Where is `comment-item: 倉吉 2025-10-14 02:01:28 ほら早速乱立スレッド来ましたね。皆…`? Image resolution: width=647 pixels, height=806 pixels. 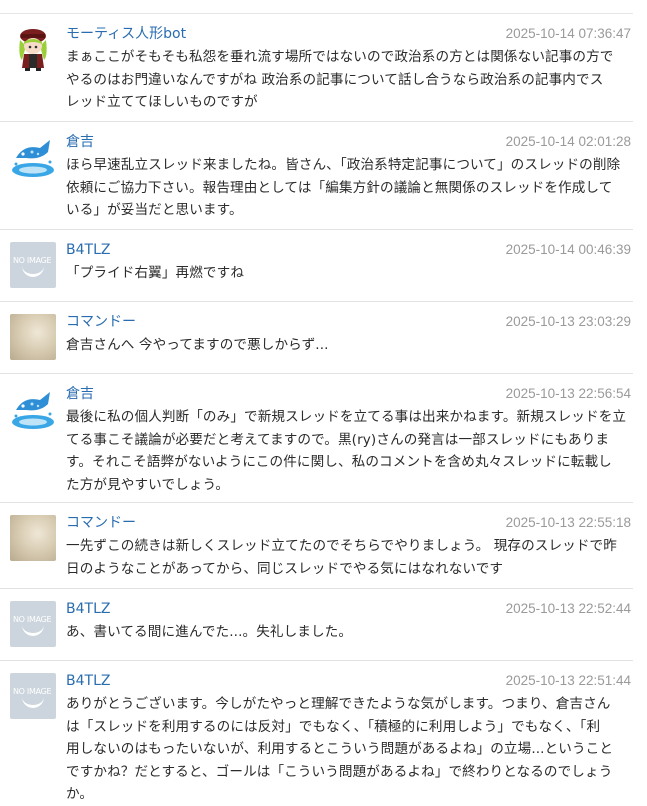 comment-item: 倉吉 2025-10-14 02:01:28 ほら早速乱立スレッド来ましたね。皆… is located at coordinates (316, 175).